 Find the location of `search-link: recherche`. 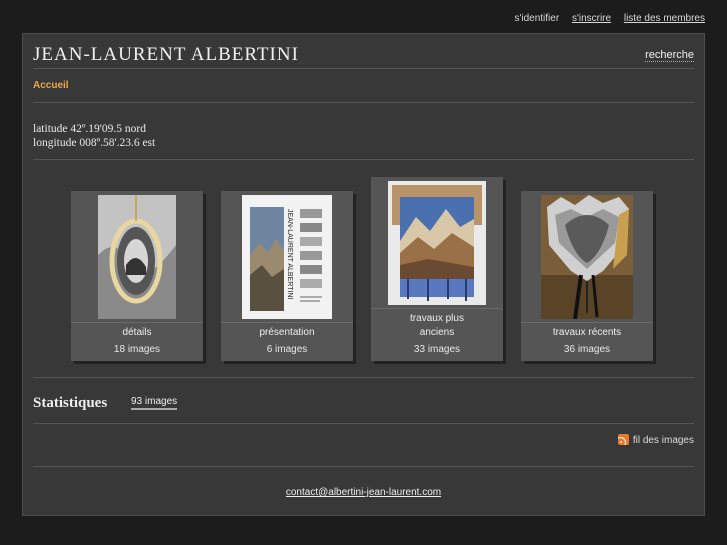

search-link: recherche is located at coordinates (669, 55).